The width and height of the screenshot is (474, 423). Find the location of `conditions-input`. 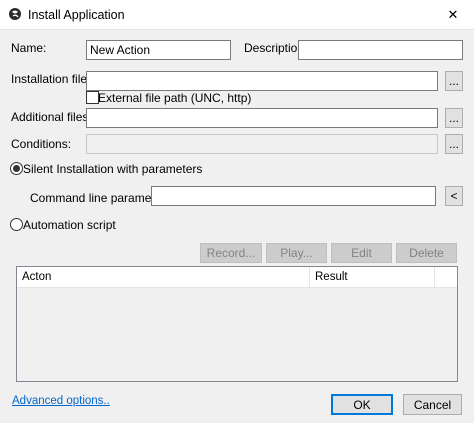

conditions-input is located at coordinates (262, 144).